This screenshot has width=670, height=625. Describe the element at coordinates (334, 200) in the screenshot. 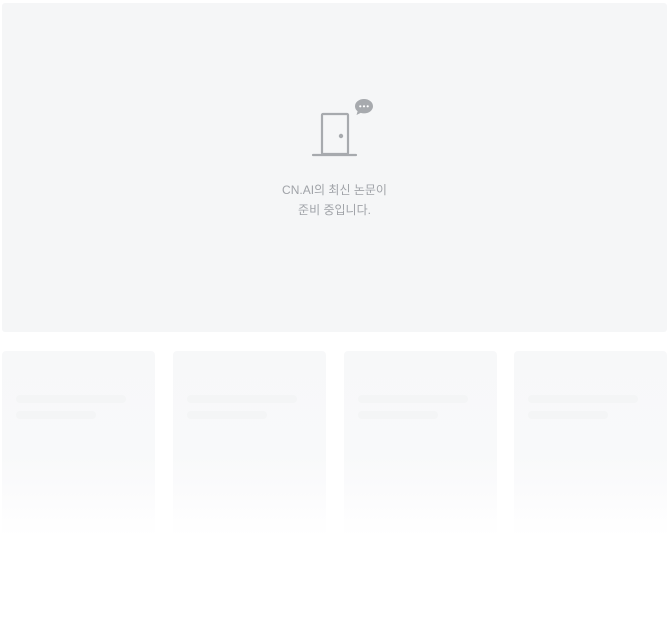

I see `empty-state-message: CN.AI의 최신 논문이 준비 중입니다.` at that location.